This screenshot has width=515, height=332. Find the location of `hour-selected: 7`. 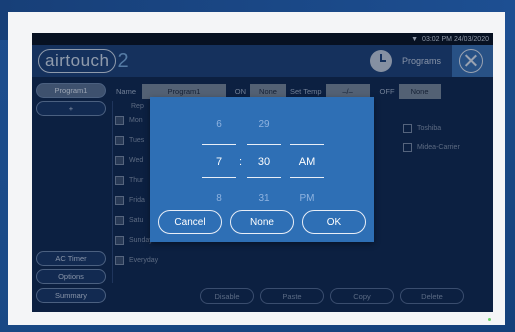

hour-selected: 7 is located at coordinates (219, 162).